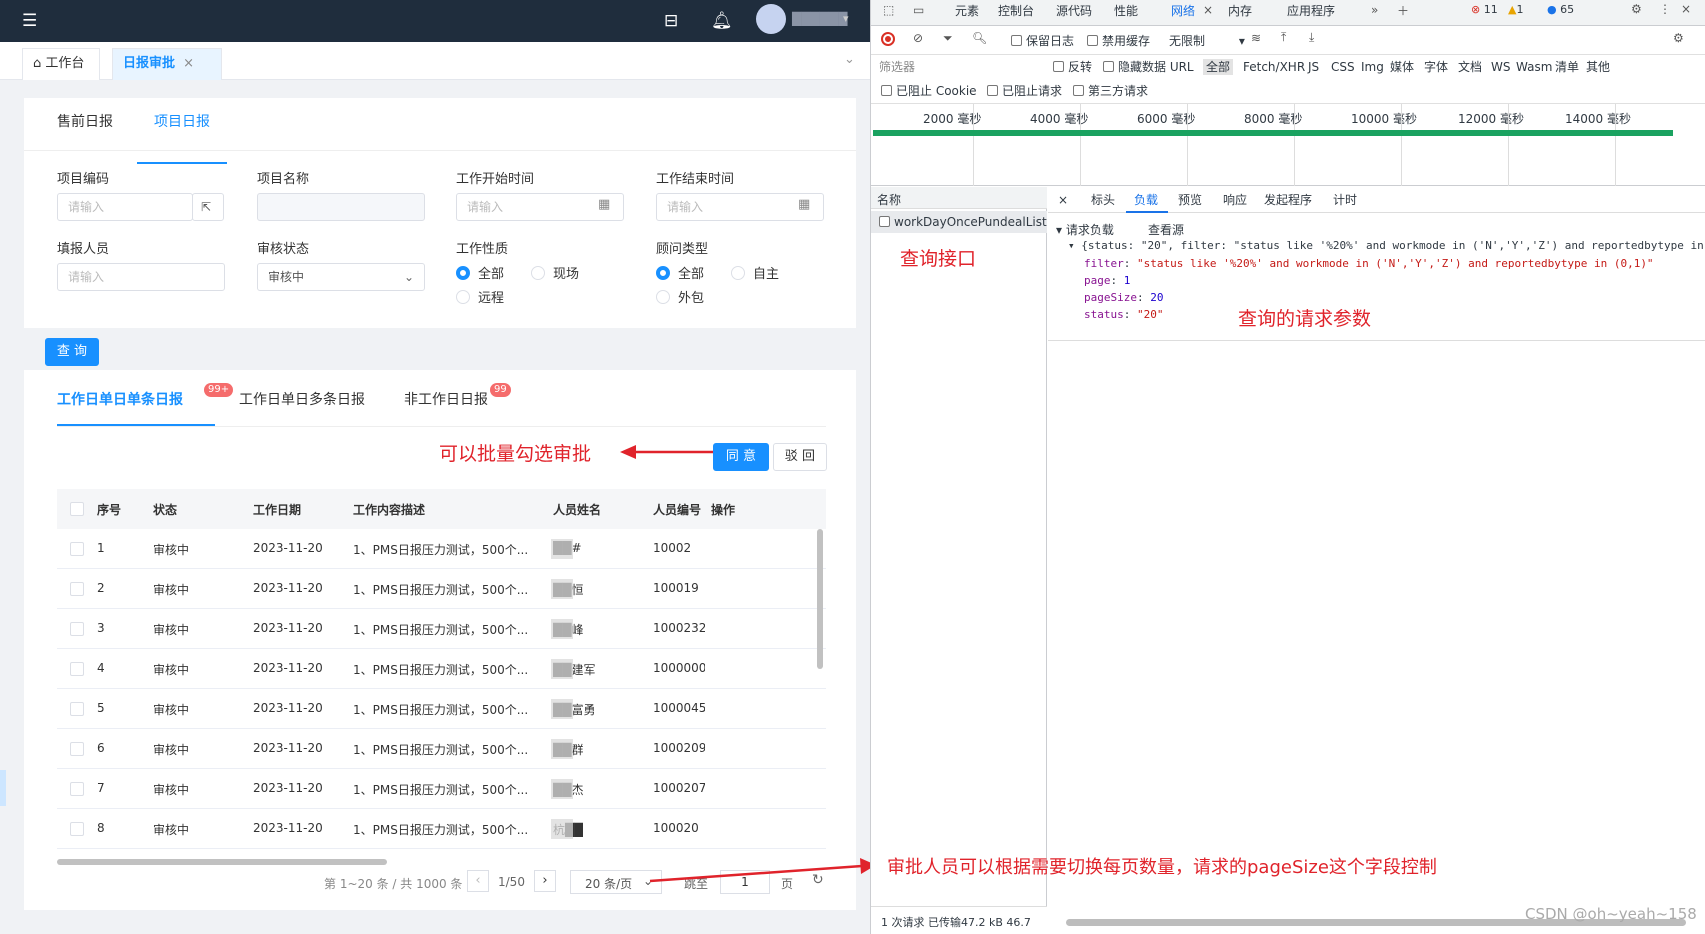 The height and width of the screenshot is (934, 1705). What do you see at coordinates (1256, 38) in the screenshot?
I see `wifi-icon: ≋` at bounding box center [1256, 38].